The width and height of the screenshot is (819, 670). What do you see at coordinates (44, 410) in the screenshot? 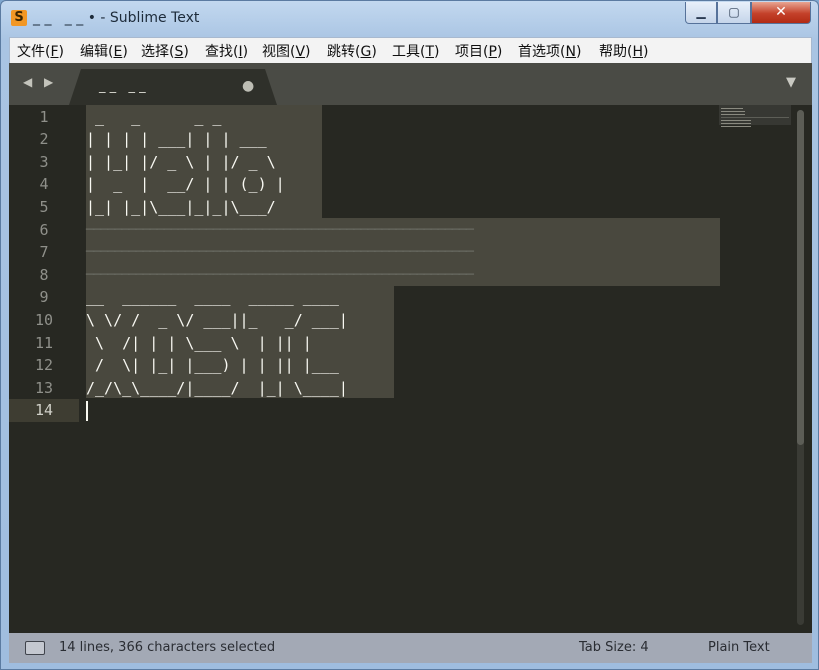
I see `line-number-current: 14` at bounding box center [44, 410].